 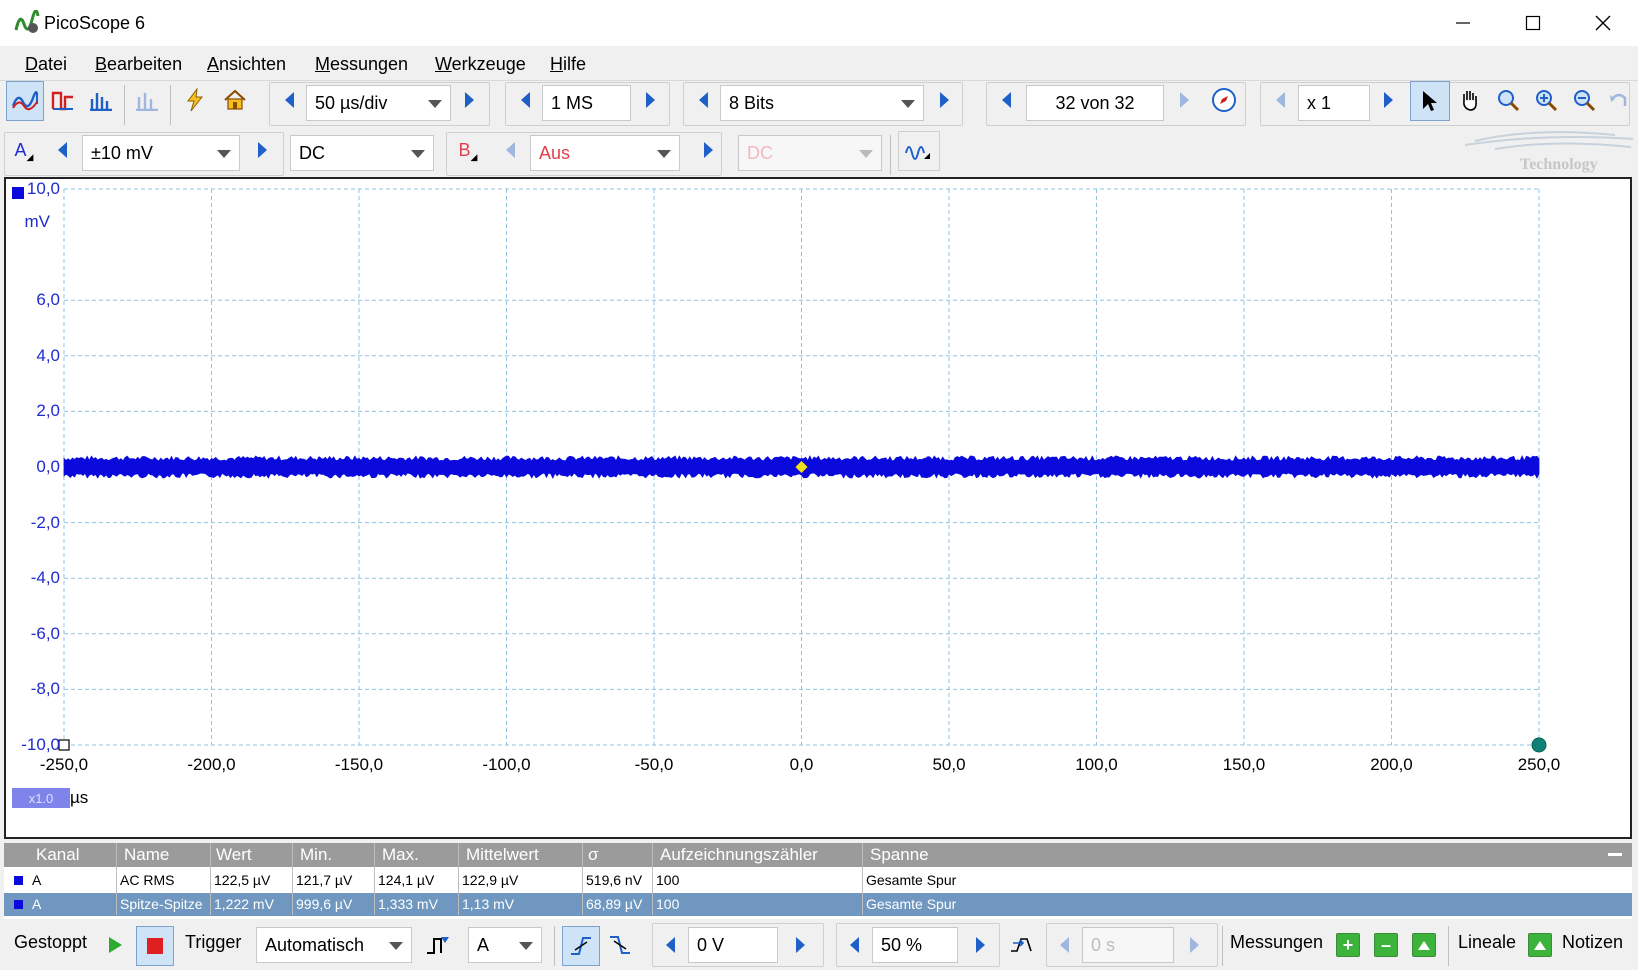 I want to click on scope-mode-icon, so click(x=25, y=101).